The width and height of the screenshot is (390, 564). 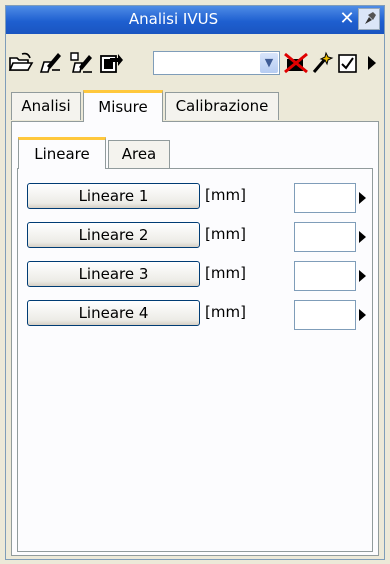 What do you see at coordinates (349, 63) in the screenshot?
I see `checkbox-icon` at bounding box center [349, 63].